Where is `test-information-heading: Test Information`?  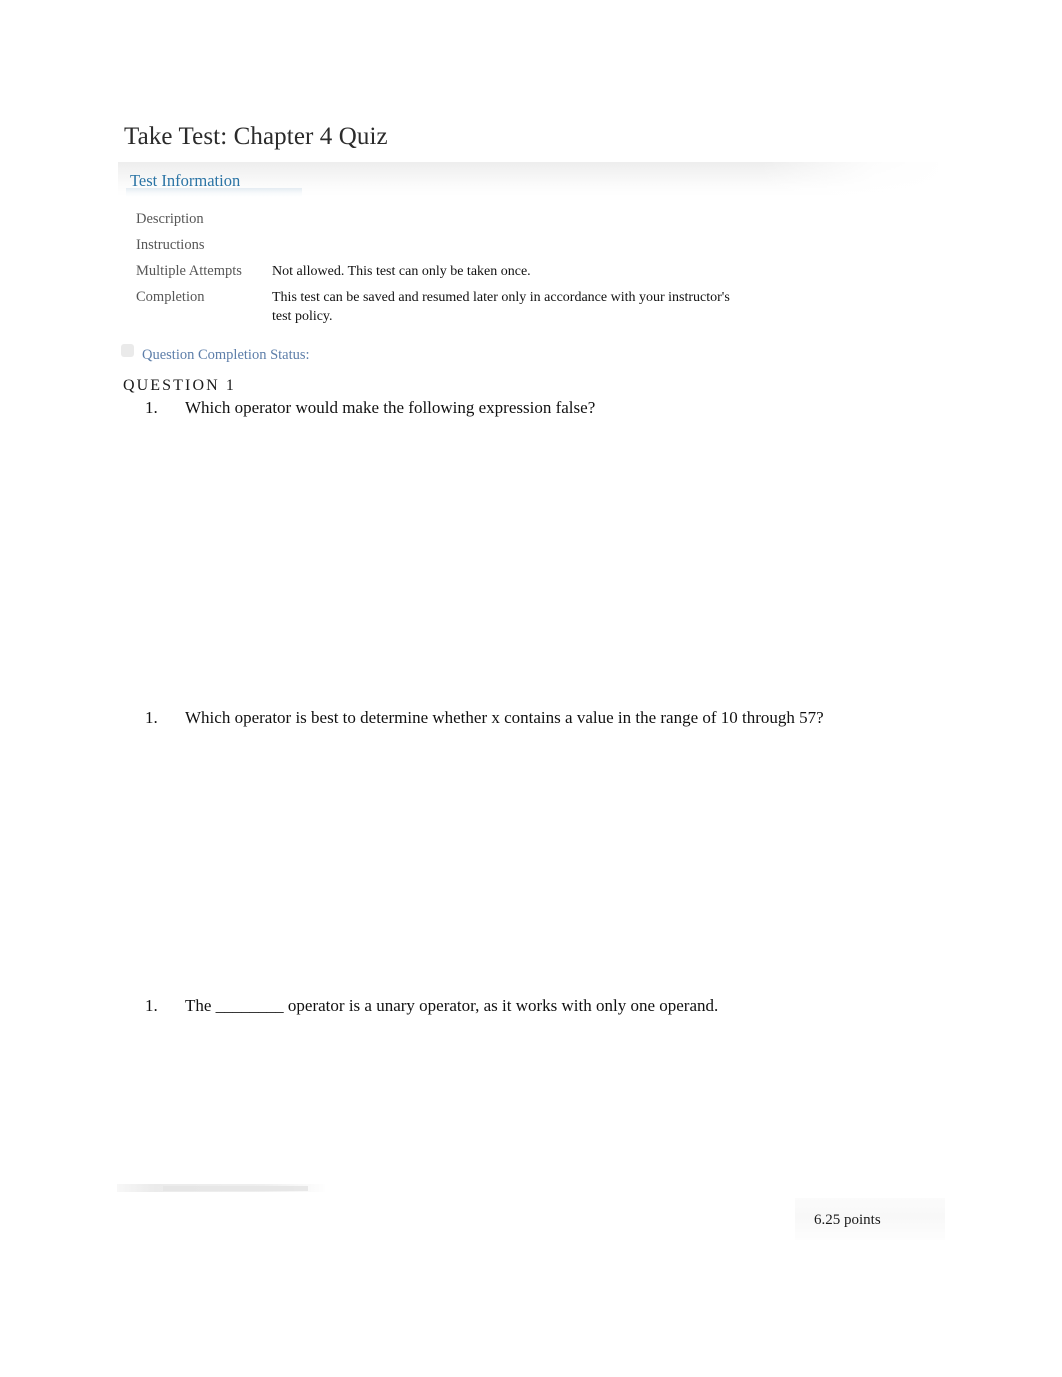
test-information-heading: Test Information is located at coordinates (185, 180).